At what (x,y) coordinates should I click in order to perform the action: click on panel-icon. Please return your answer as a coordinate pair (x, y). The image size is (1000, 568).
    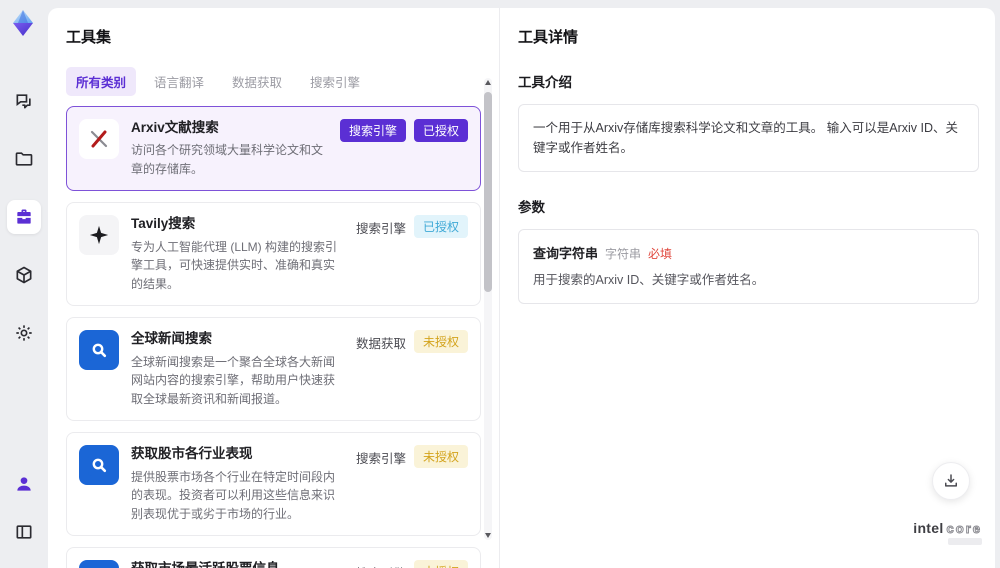
    Looking at the image, I should click on (24, 532).